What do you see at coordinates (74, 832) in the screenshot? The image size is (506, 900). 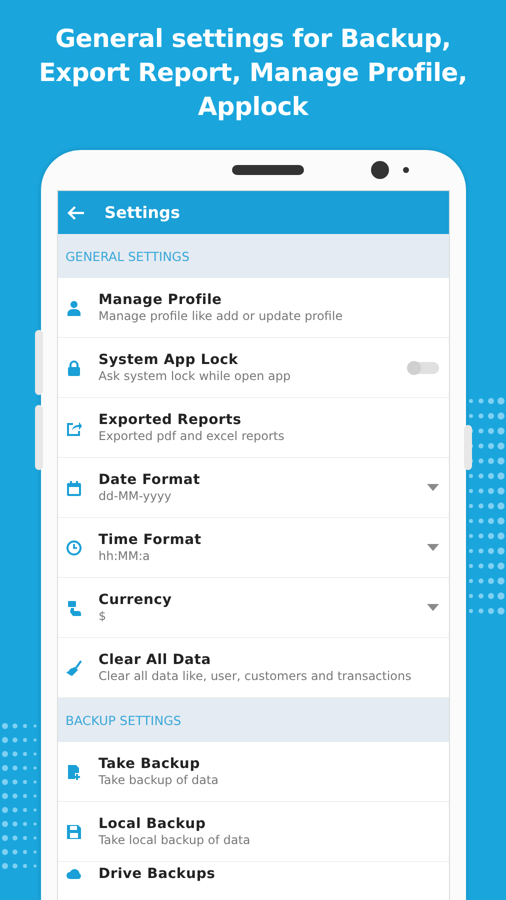 I see `save-icon` at bounding box center [74, 832].